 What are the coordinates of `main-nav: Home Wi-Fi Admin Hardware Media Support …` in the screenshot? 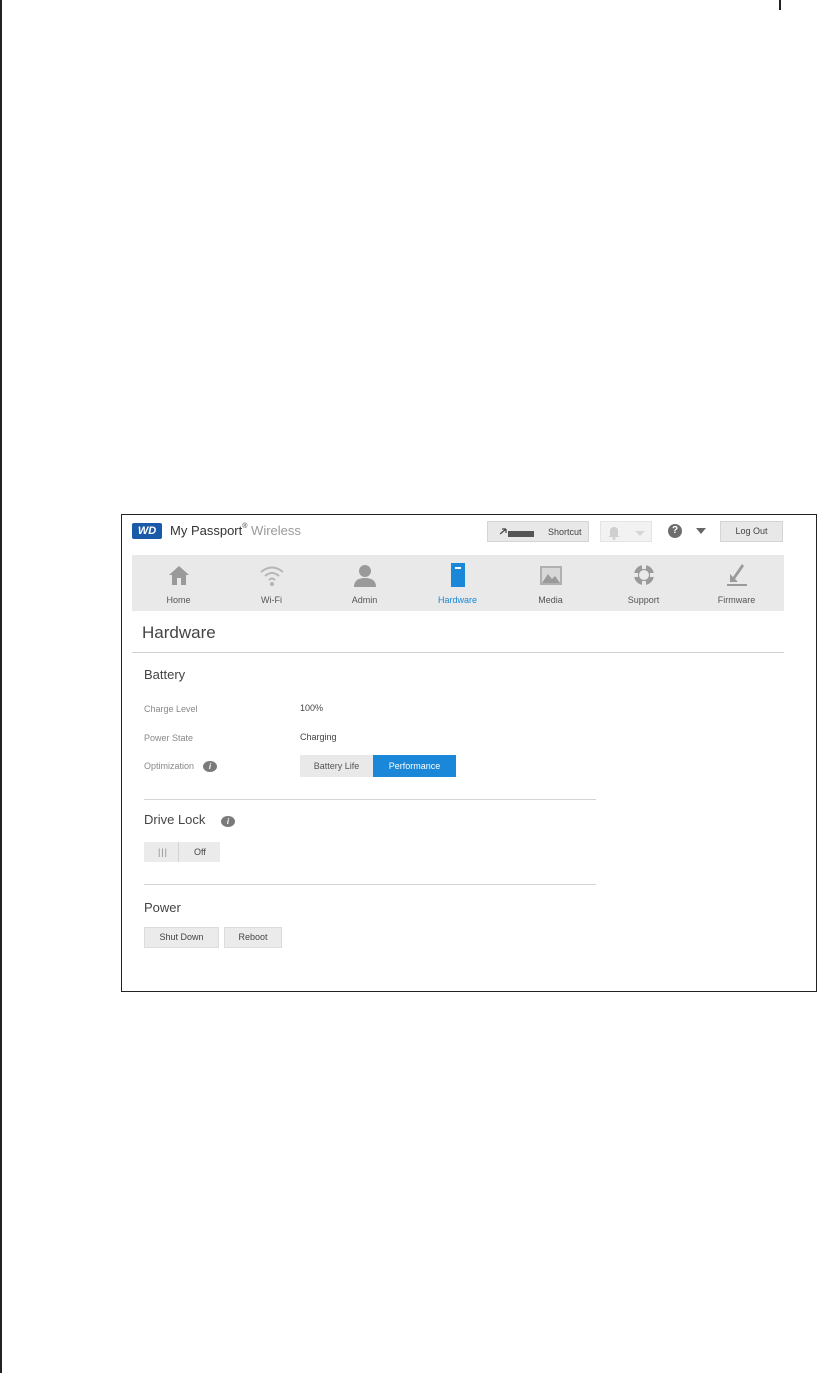 It's located at (458, 583).